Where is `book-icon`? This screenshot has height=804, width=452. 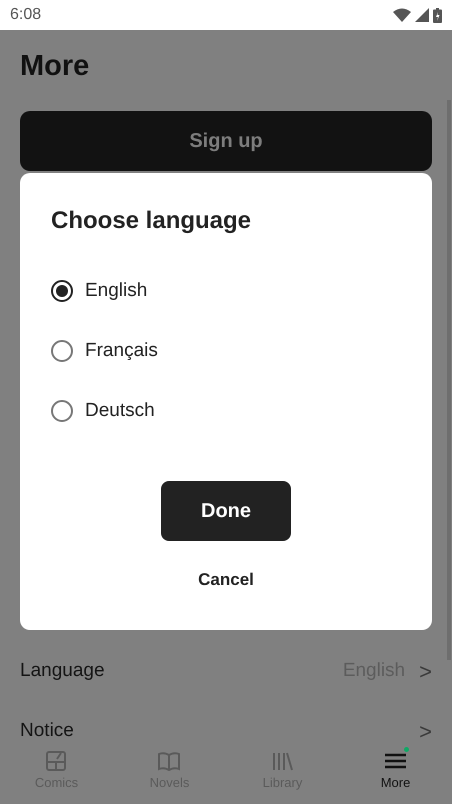
book-icon is located at coordinates (169, 761).